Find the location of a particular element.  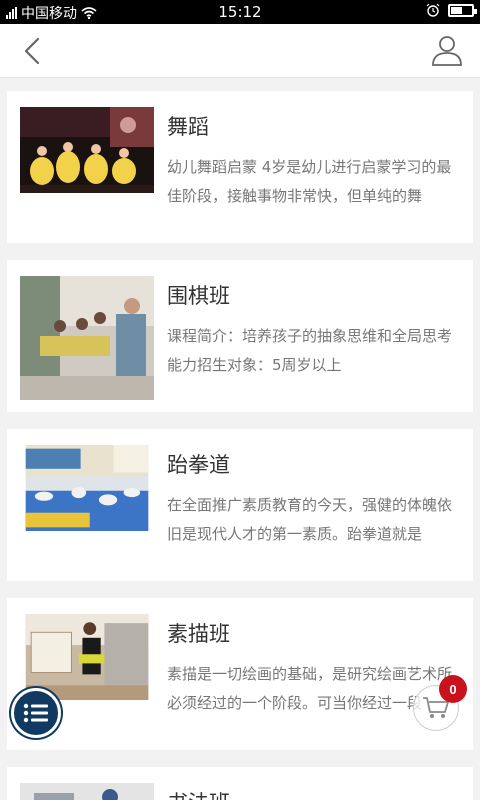

top-nav is located at coordinates (240, 51).